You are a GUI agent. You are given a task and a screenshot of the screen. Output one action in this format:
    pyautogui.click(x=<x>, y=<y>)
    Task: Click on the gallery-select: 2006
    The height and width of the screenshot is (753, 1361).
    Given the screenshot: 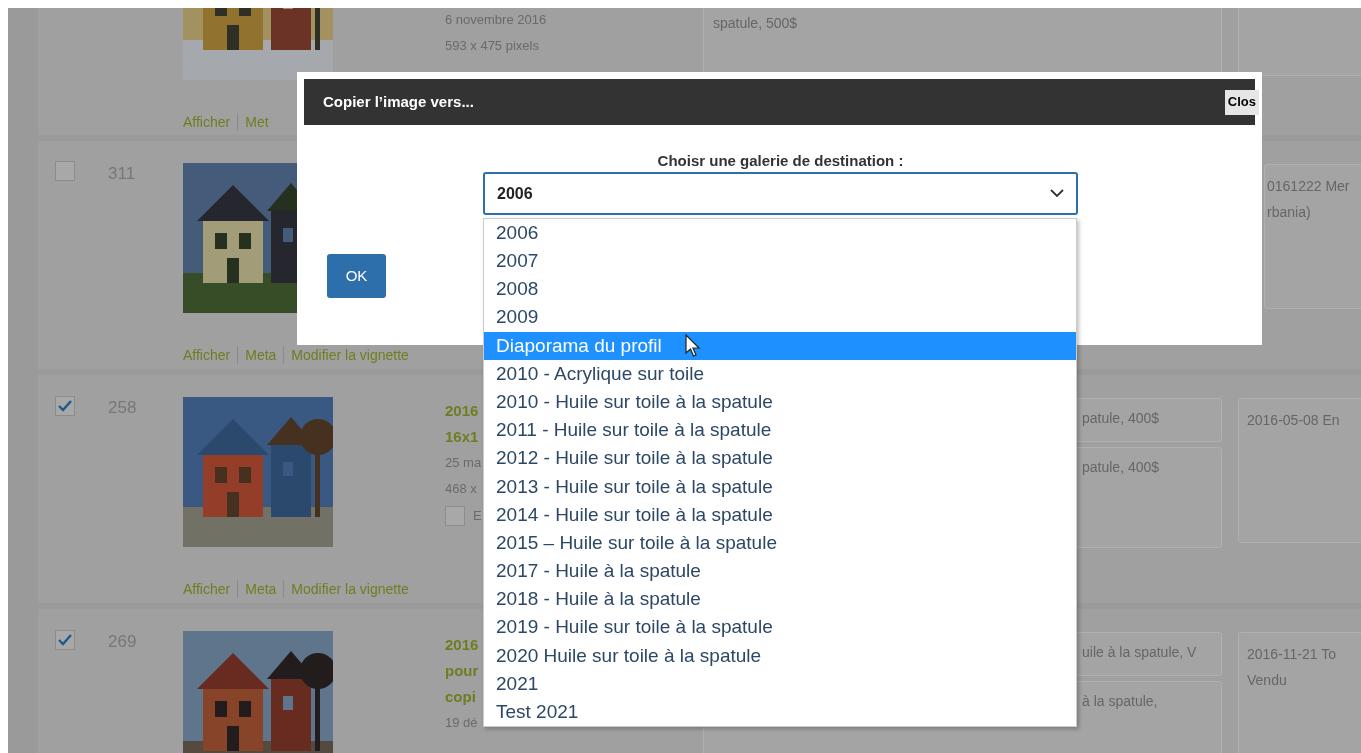 What is the action you would take?
    pyautogui.click(x=780, y=193)
    